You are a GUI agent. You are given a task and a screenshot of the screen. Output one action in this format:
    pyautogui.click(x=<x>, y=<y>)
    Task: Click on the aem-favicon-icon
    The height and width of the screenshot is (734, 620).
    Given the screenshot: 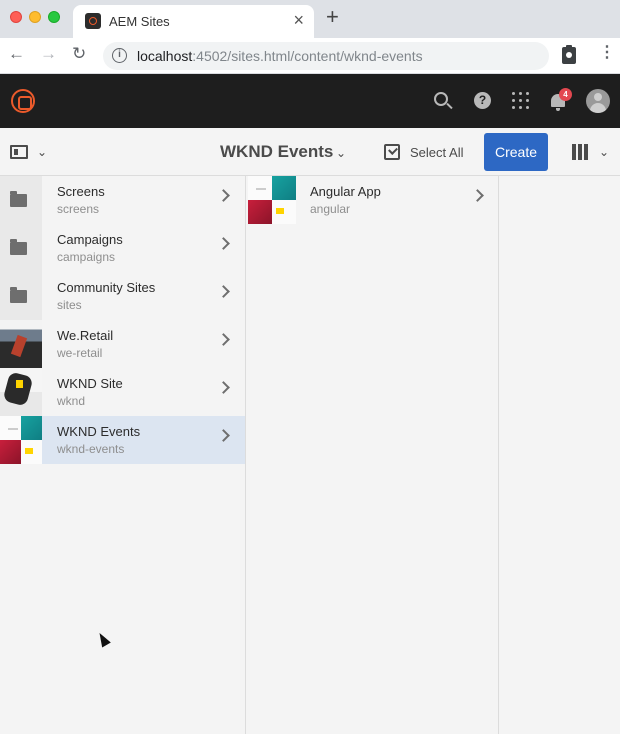 What is the action you would take?
    pyautogui.click(x=93, y=21)
    